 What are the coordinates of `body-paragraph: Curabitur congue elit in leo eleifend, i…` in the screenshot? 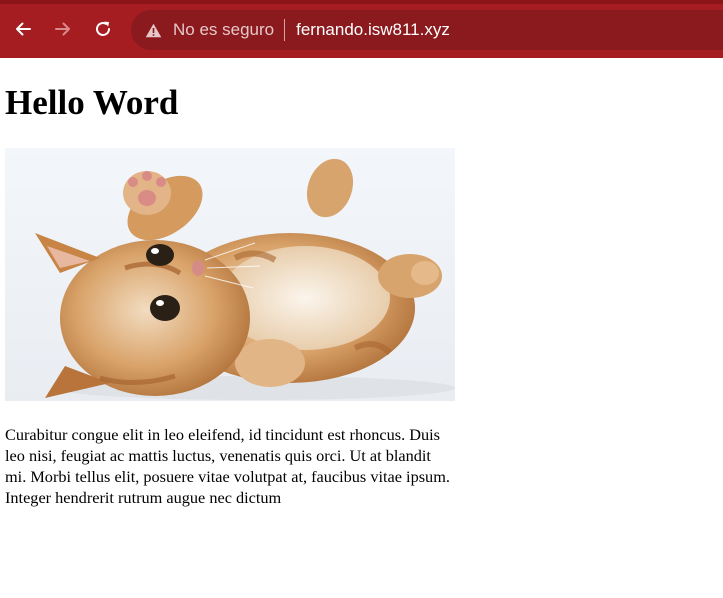 It's located at (227, 466).